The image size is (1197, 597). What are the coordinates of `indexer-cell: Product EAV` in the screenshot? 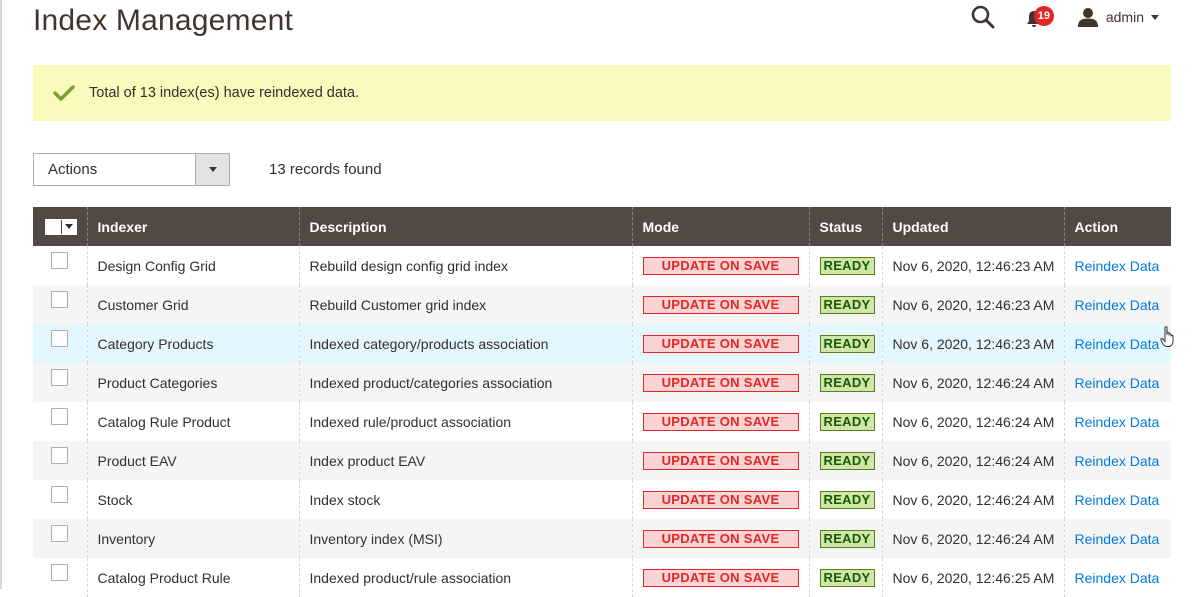 It's located at (192, 460).